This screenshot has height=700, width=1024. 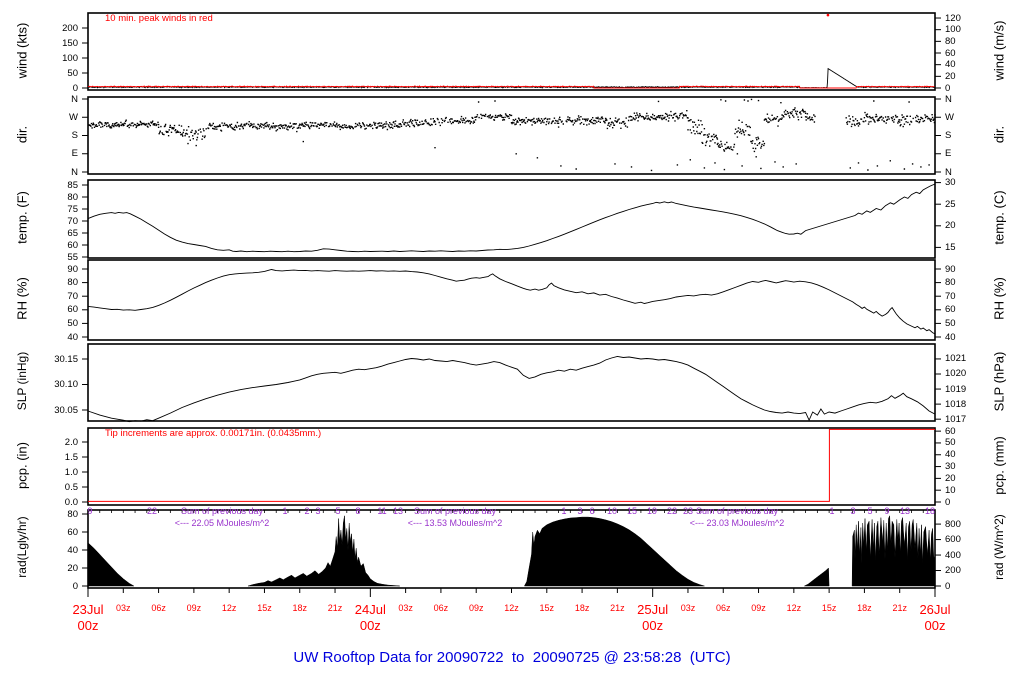 What do you see at coordinates (511, 382) in the screenshot?
I see `panel-slp` at bounding box center [511, 382].